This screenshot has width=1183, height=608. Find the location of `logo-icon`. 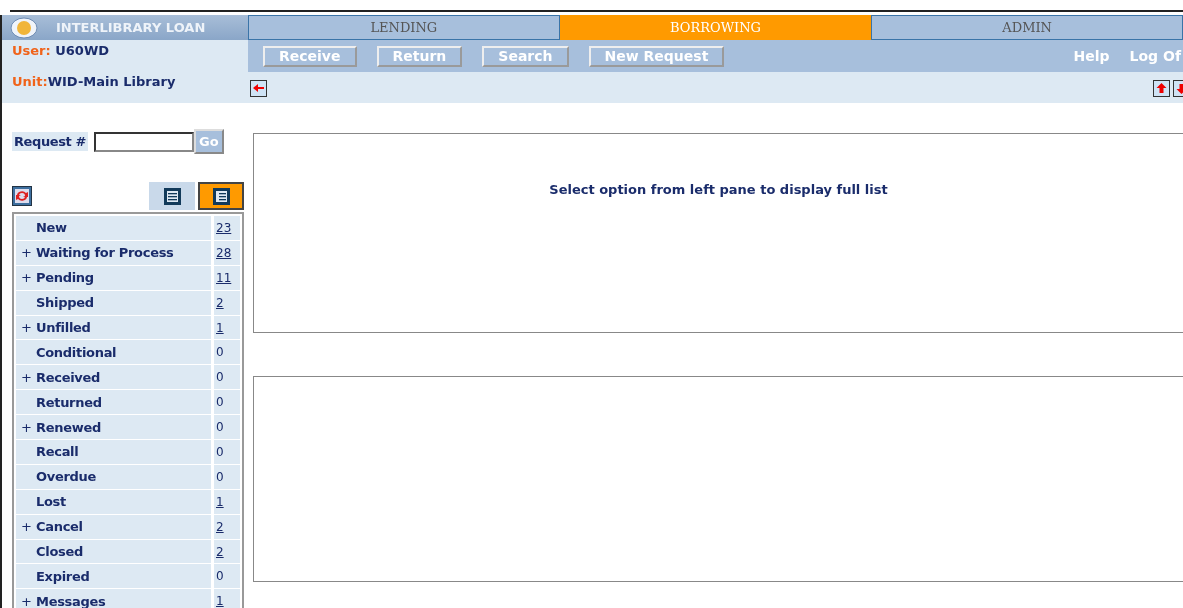

logo-icon is located at coordinates (24, 27).